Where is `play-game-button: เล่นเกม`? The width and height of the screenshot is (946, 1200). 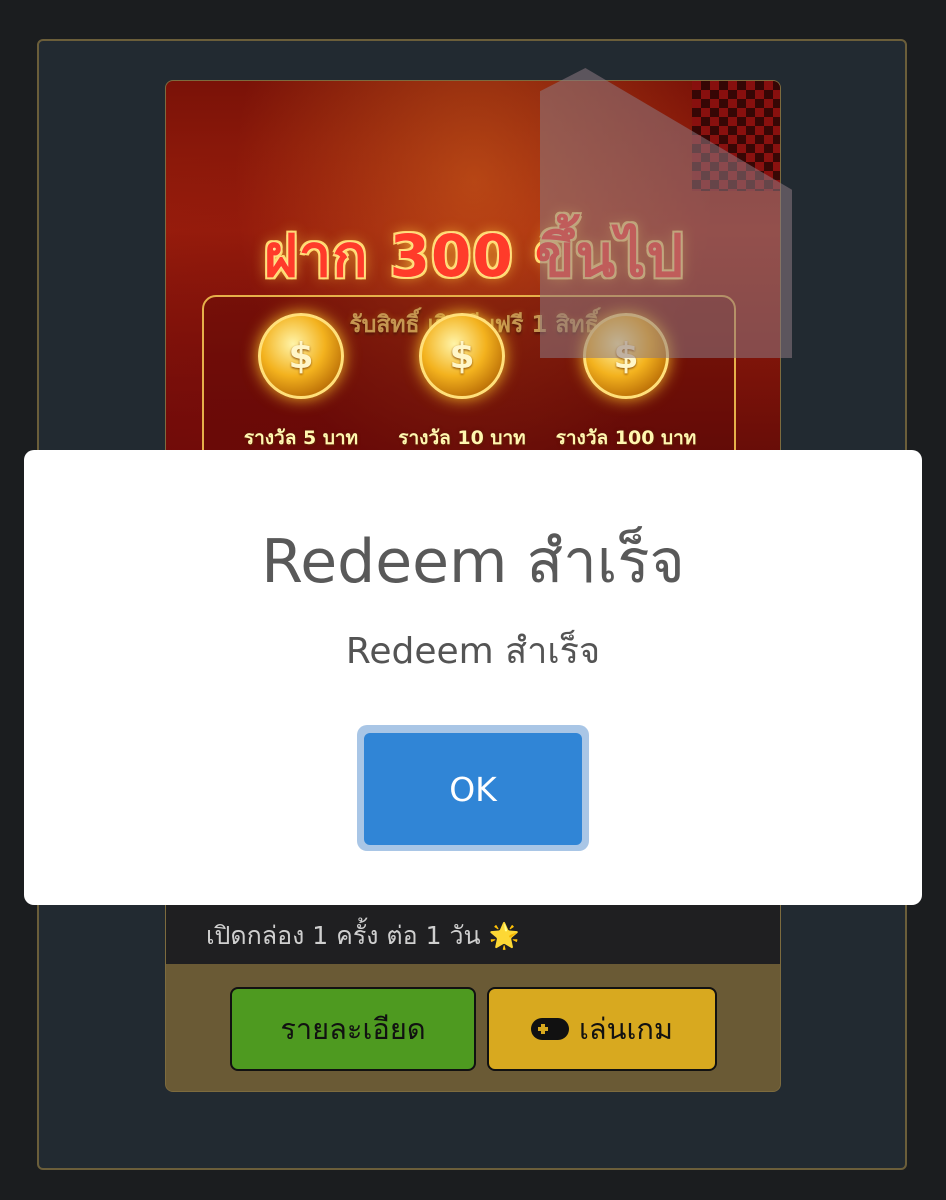
play-game-button: เล่นเกม is located at coordinates (602, 1029).